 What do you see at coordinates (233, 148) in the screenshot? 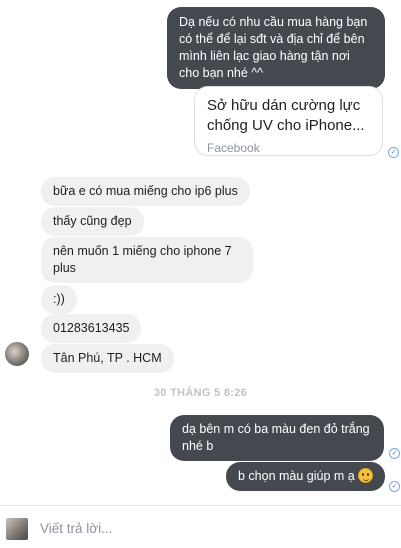
I see `link-preview-source: Facebook` at bounding box center [233, 148].